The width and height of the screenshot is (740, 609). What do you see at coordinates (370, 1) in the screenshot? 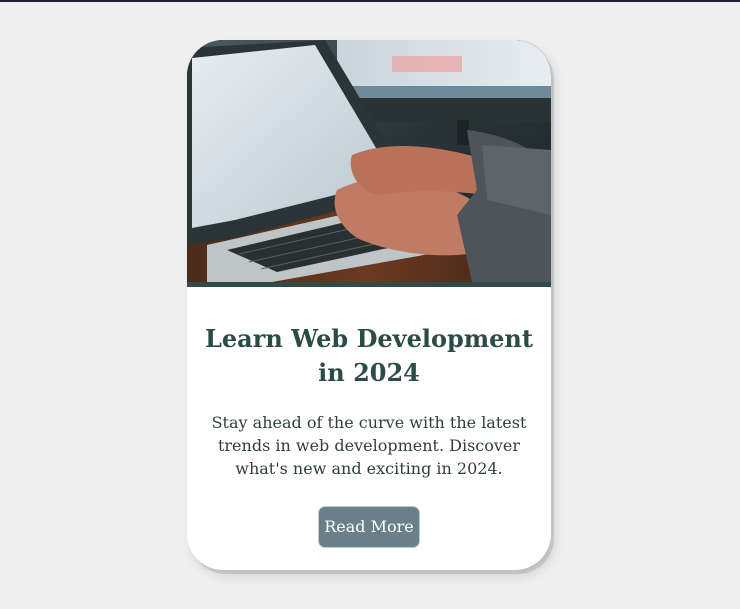
I see `page-top-border` at bounding box center [370, 1].